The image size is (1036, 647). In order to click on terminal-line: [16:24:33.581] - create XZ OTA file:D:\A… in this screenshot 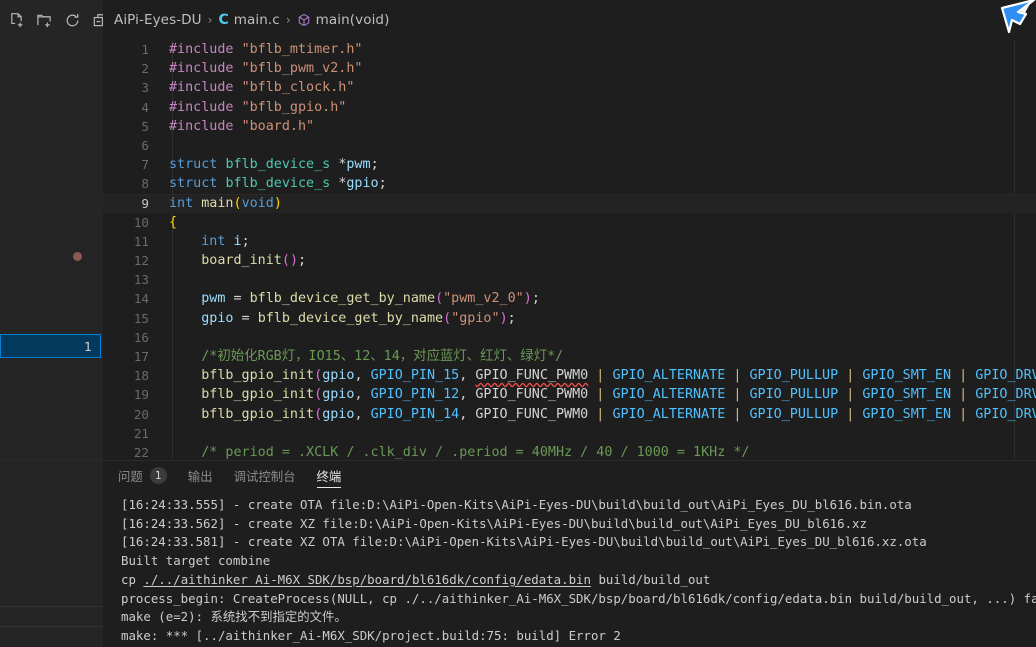, I will do `click(524, 542)`.